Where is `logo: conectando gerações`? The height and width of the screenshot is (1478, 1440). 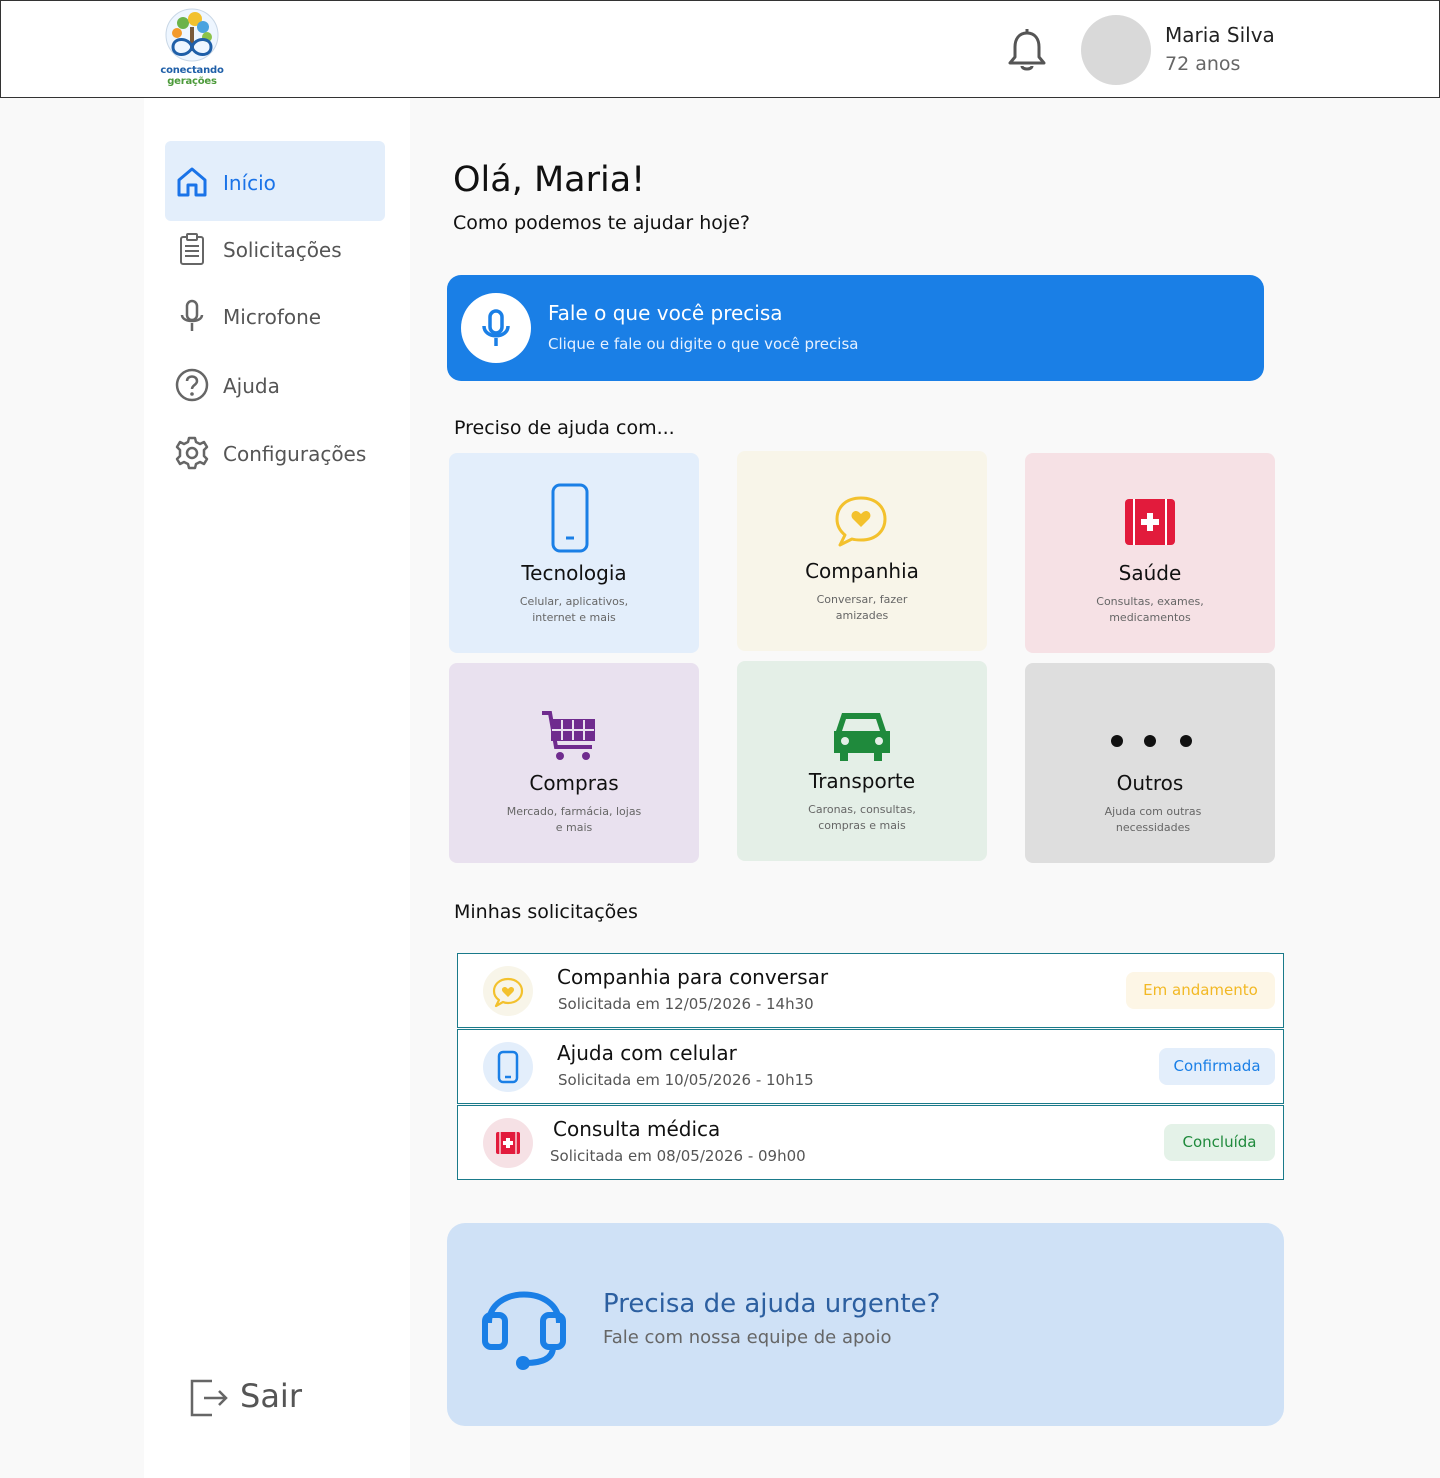 logo: conectando gerações is located at coordinates (192, 47).